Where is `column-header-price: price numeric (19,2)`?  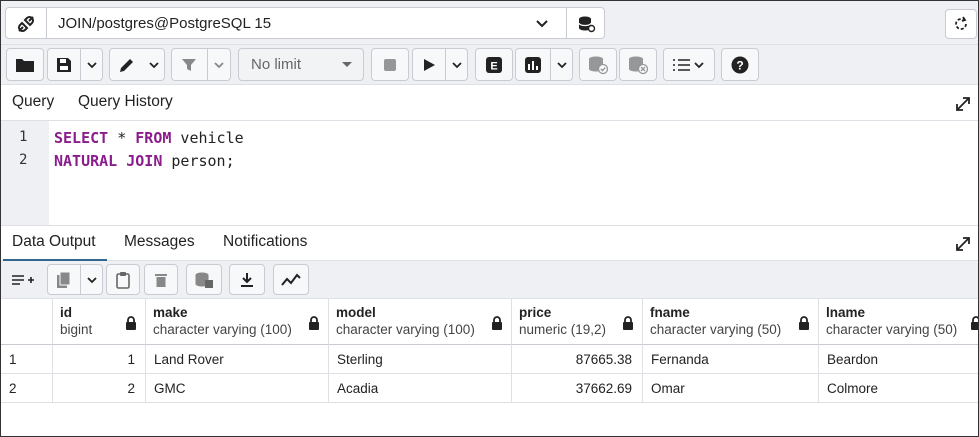
column-header-price: price numeric (19,2) is located at coordinates (577, 322).